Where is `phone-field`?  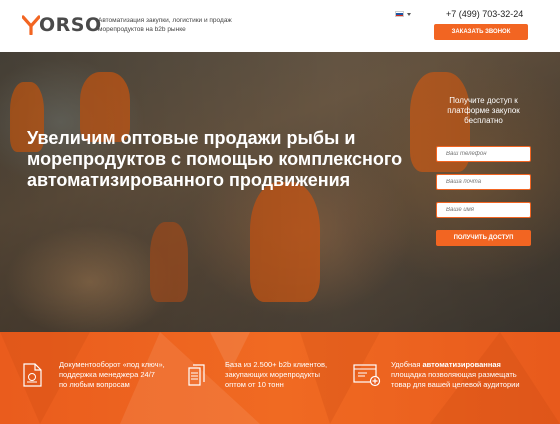 phone-field is located at coordinates (483, 154).